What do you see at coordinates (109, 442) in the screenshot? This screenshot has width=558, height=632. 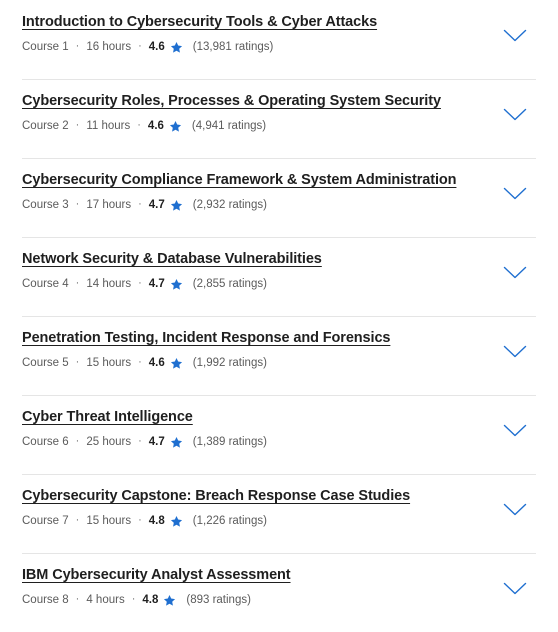 I see `course-duration: 25 hours` at bounding box center [109, 442].